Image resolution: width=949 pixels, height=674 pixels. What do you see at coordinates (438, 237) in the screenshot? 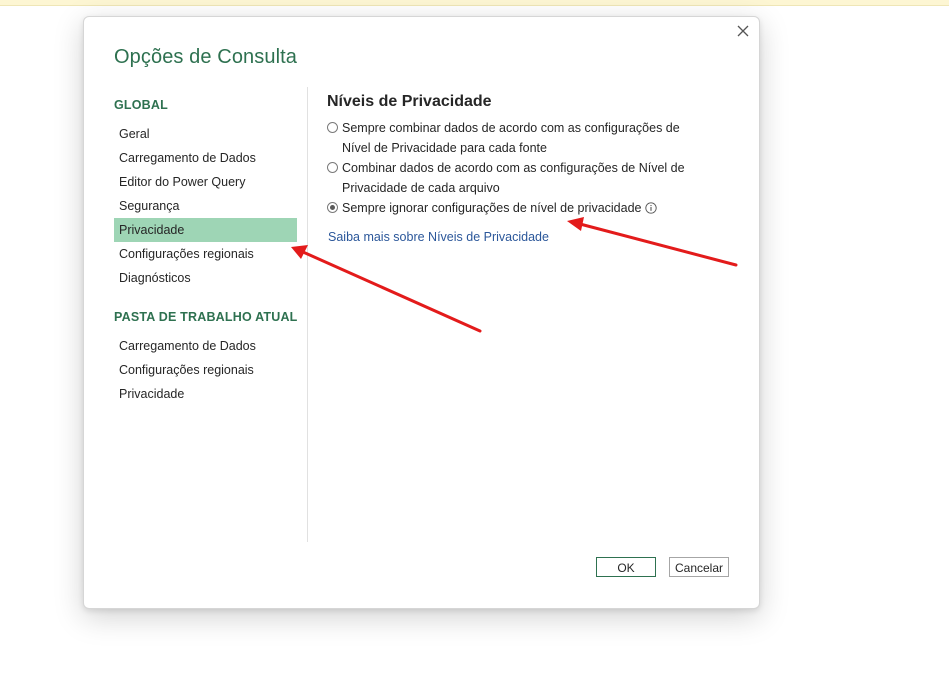
I see `learn-more-privacy-link: Saiba mais sobre Níveis de Privacidade` at bounding box center [438, 237].